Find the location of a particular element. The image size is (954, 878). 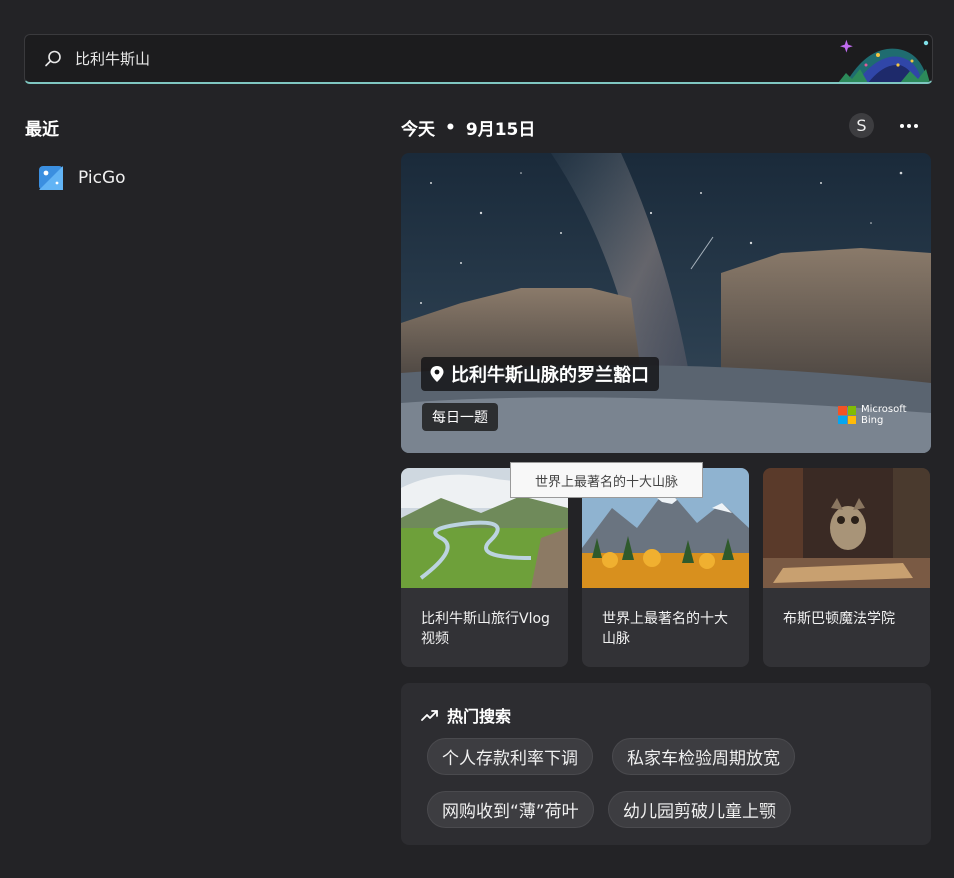

picgo-app-icon is located at coordinates (51, 178).